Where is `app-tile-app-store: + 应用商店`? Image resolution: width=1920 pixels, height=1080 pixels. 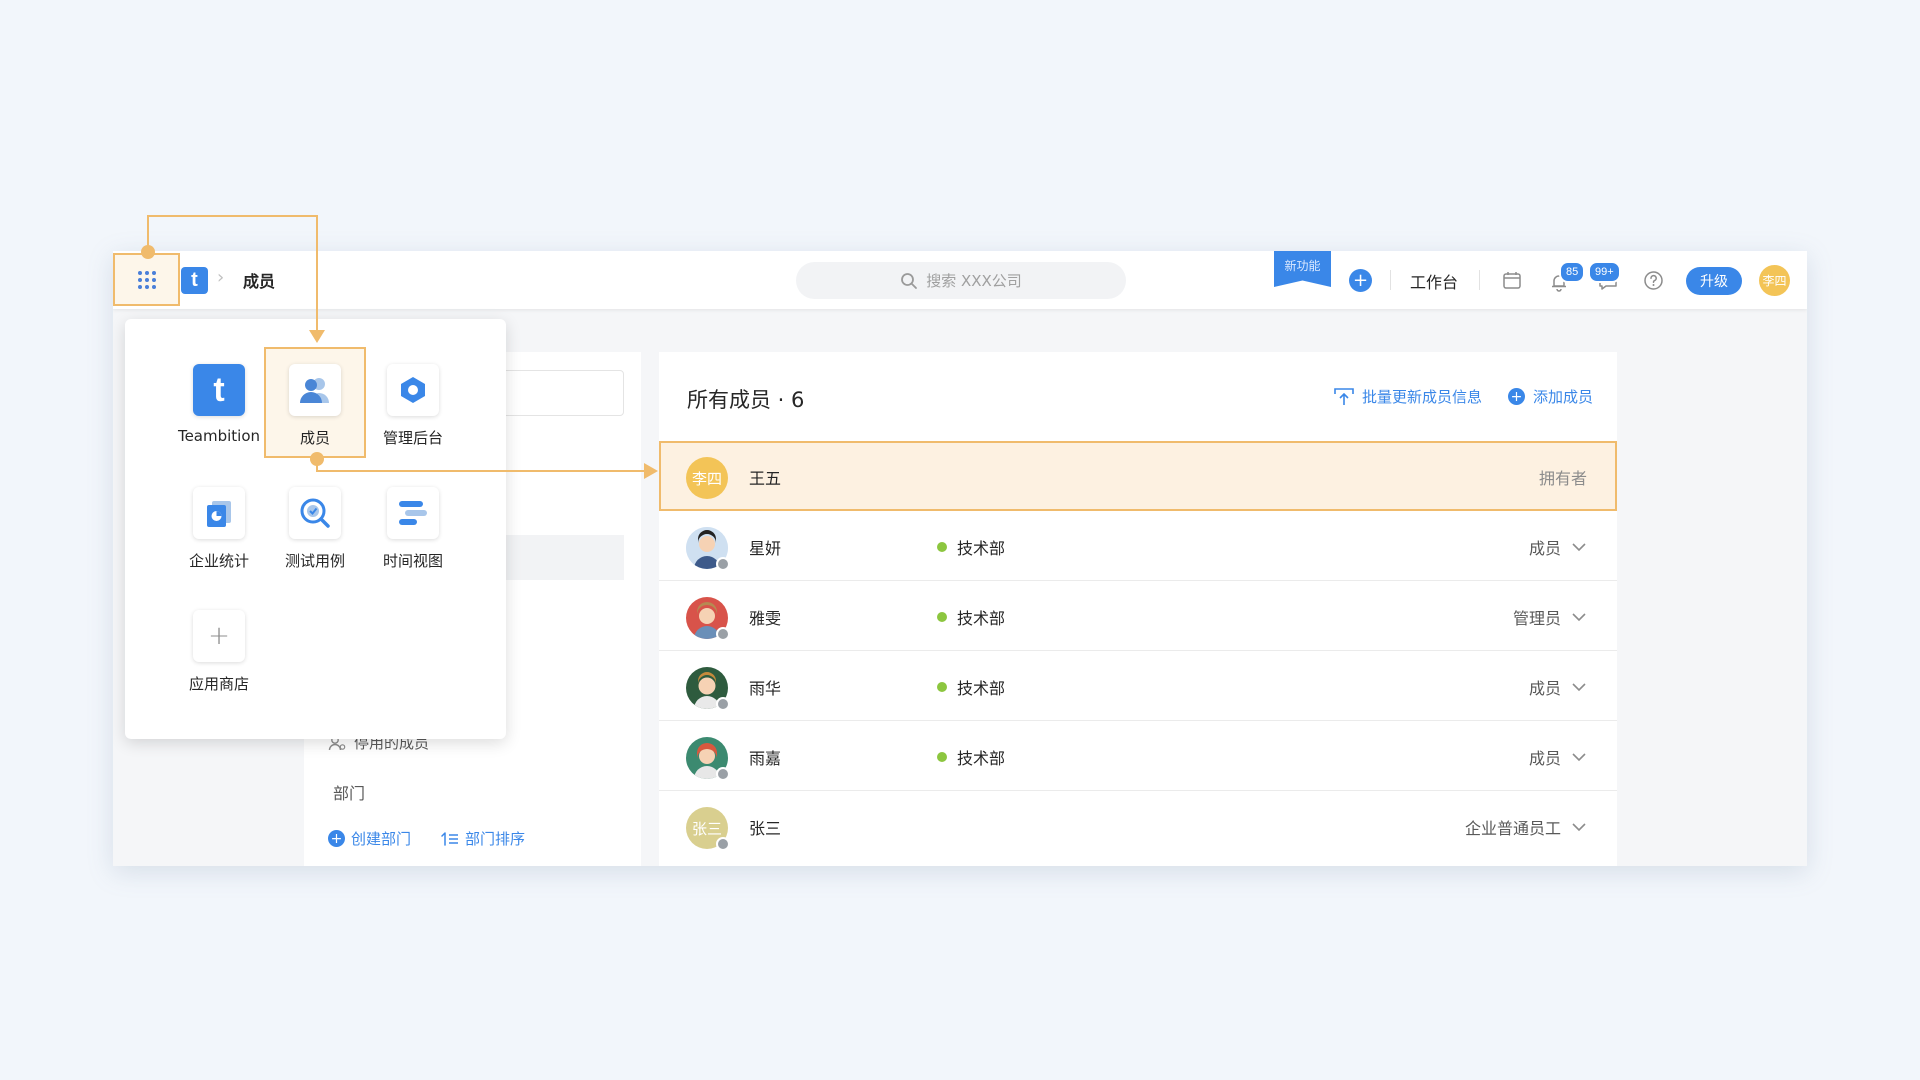 app-tile-app-store: + 应用商店 is located at coordinates (219, 652).